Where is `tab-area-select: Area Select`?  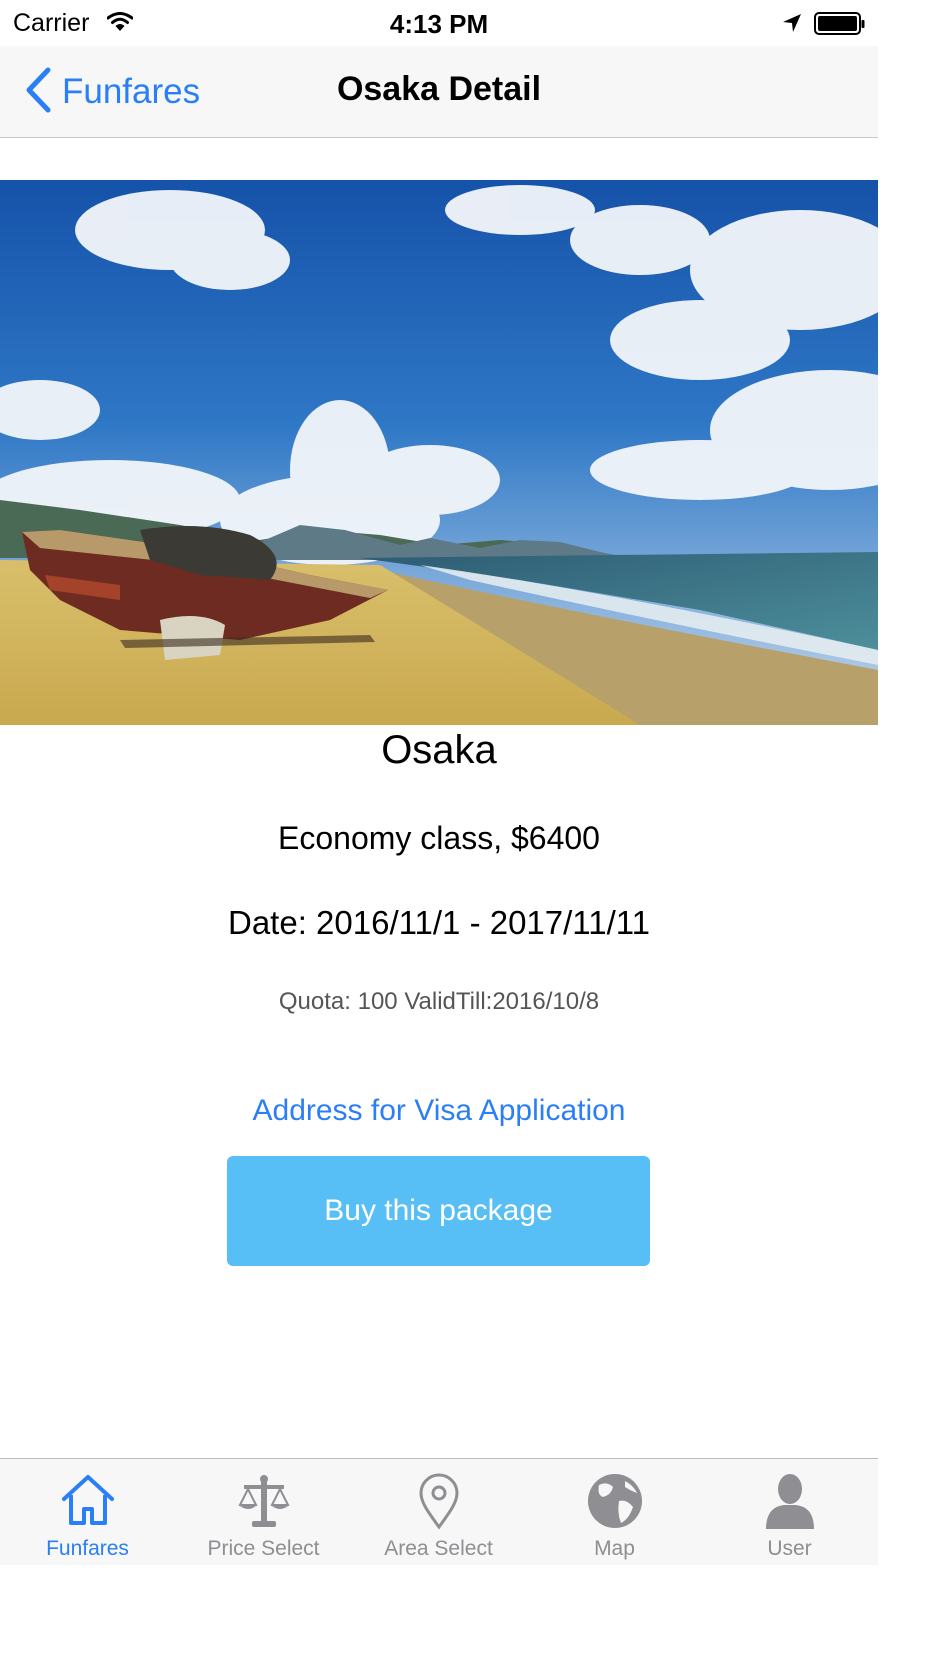 tab-area-select: Area Select is located at coordinates (438, 1512).